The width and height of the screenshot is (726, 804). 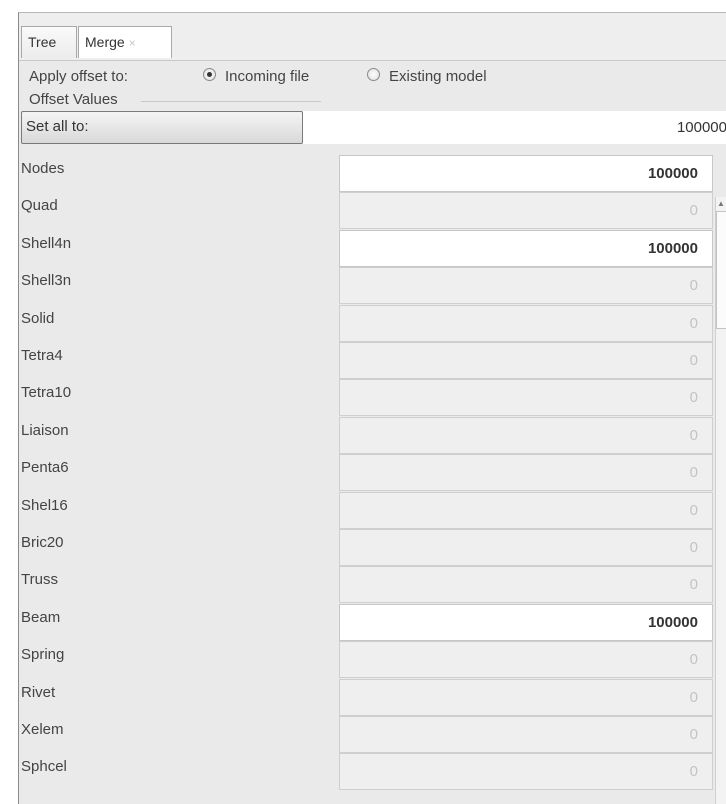 What do you see at coordinates (42, 42) in the screenshot?
I see `tab-tree-label: Tree` at bounding box center [42, 42].